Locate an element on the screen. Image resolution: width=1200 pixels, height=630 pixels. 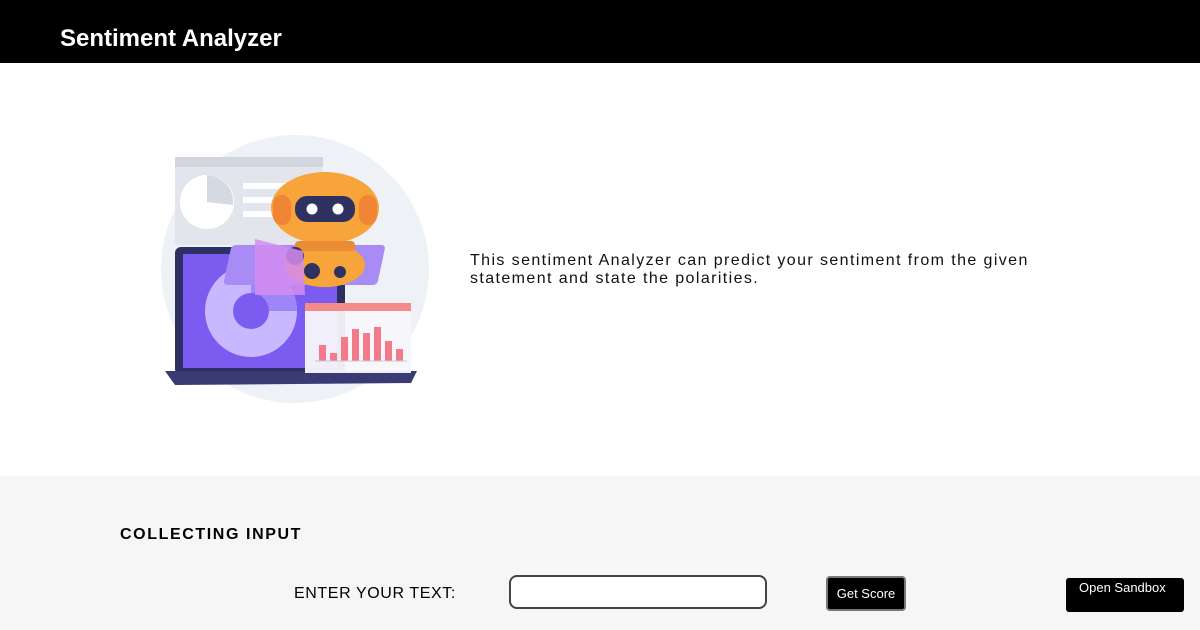
get-score-button: Get Score is located at coordinates (866, 593).